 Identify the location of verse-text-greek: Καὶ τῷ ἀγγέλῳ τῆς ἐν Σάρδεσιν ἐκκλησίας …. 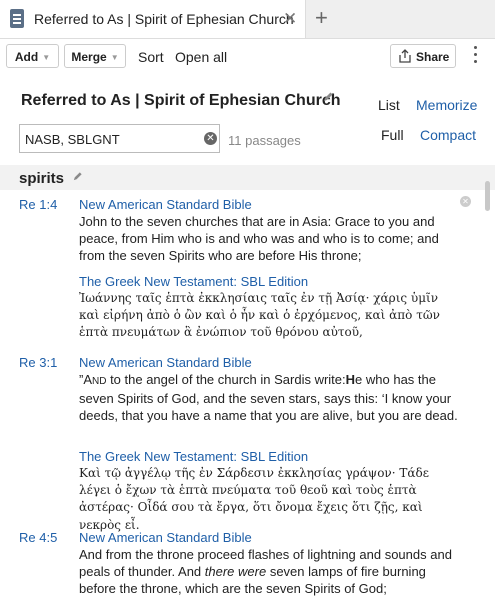
(254, 499).